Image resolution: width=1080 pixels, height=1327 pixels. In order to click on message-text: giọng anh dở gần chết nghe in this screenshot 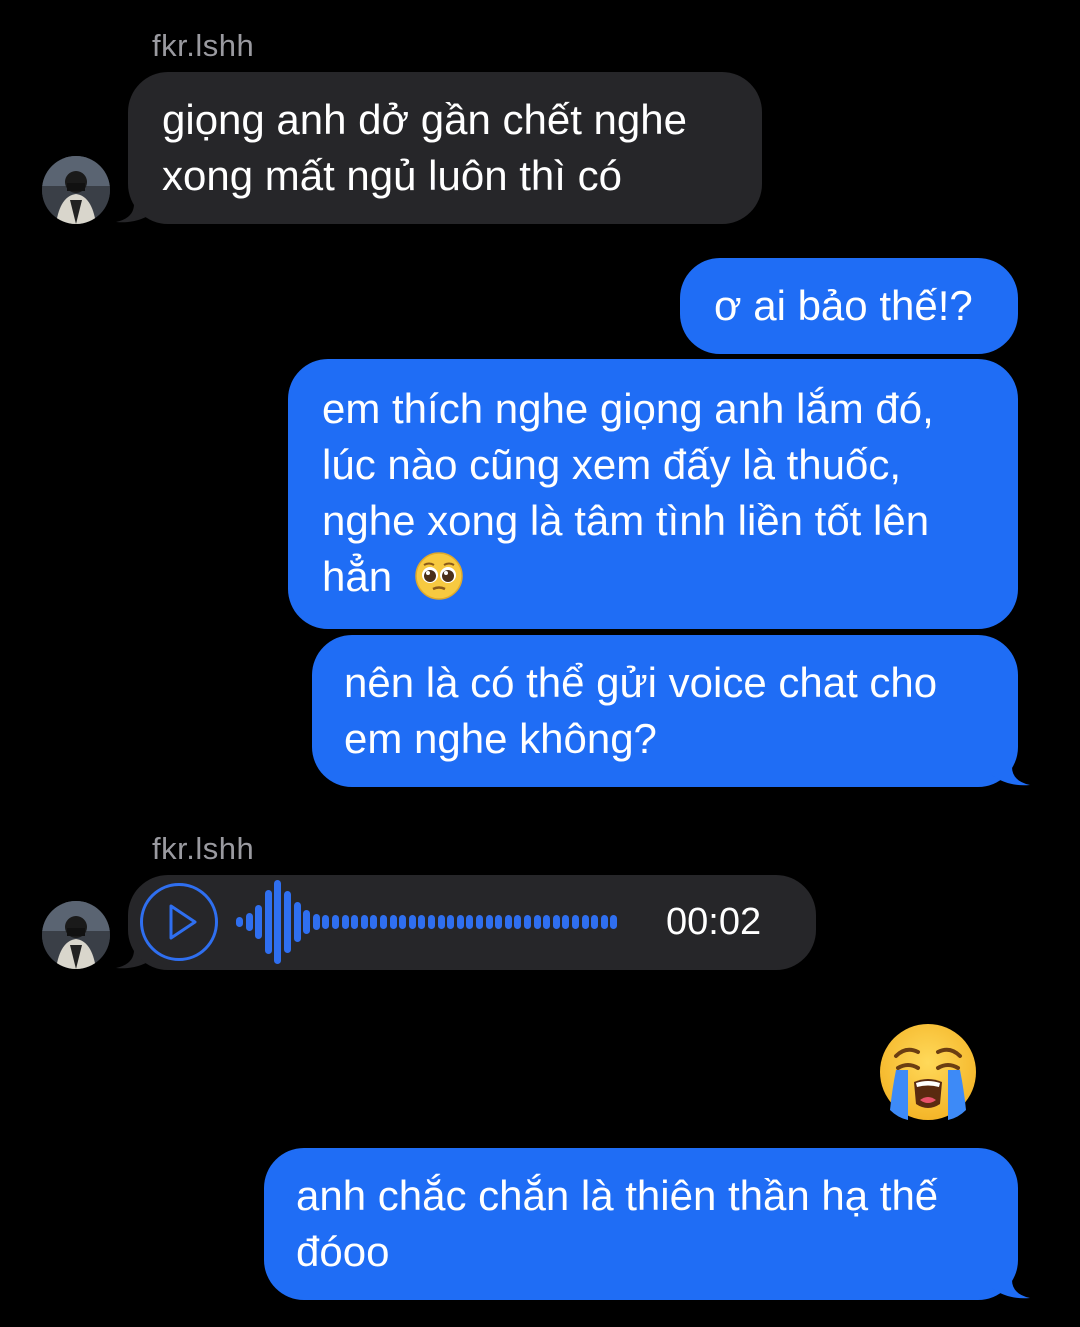, I will do `click(424, 119)`.